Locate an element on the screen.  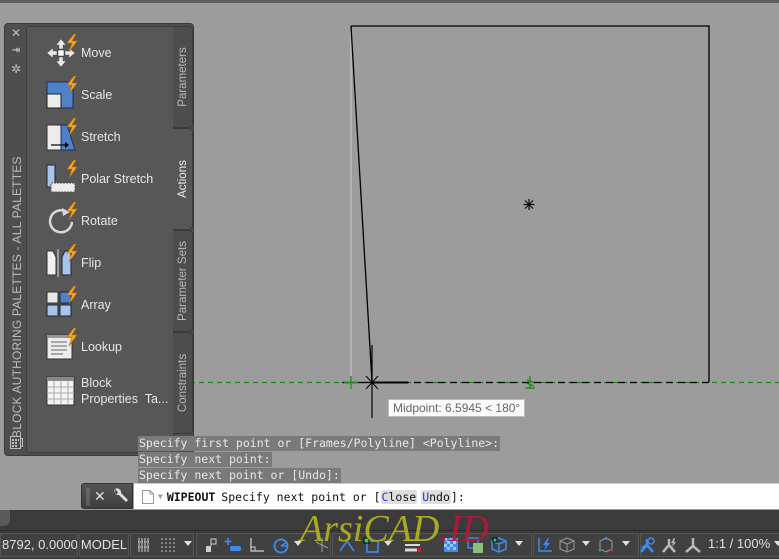
option-close: Close is located at coordinates (399, 496).